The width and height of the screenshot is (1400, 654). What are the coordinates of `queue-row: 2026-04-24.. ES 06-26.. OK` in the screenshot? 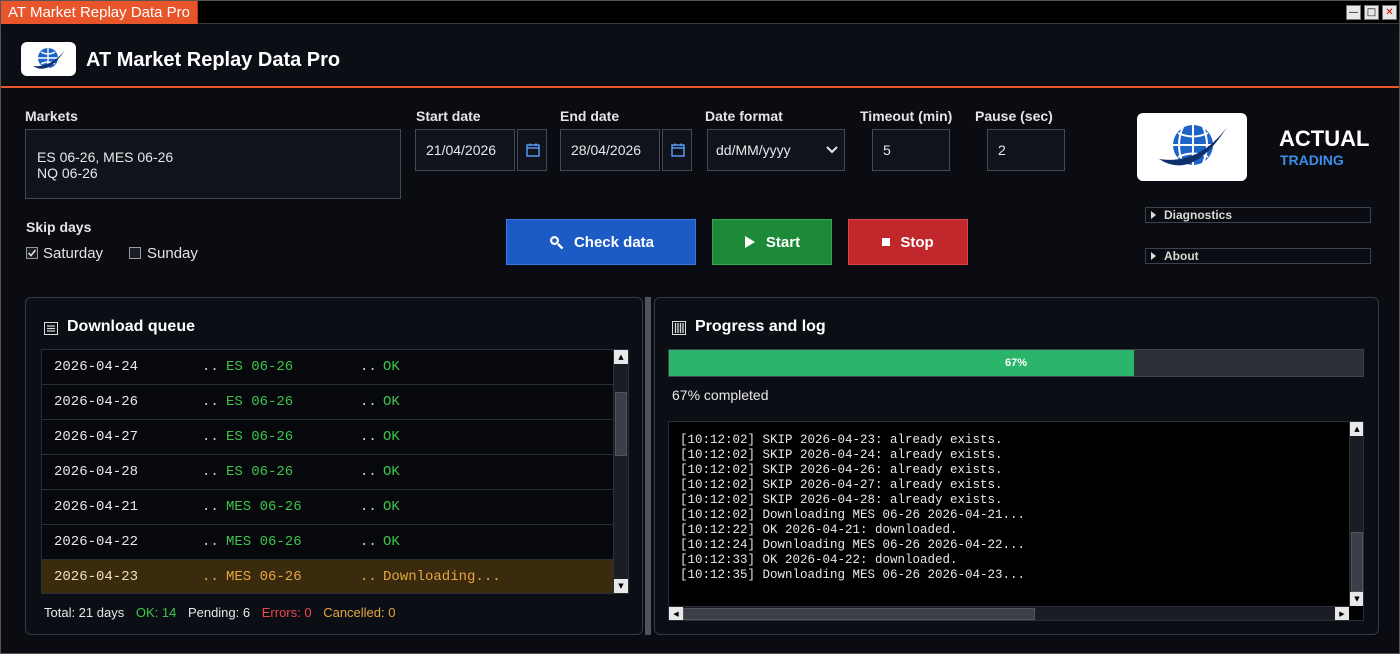 It's located at (327, 367).